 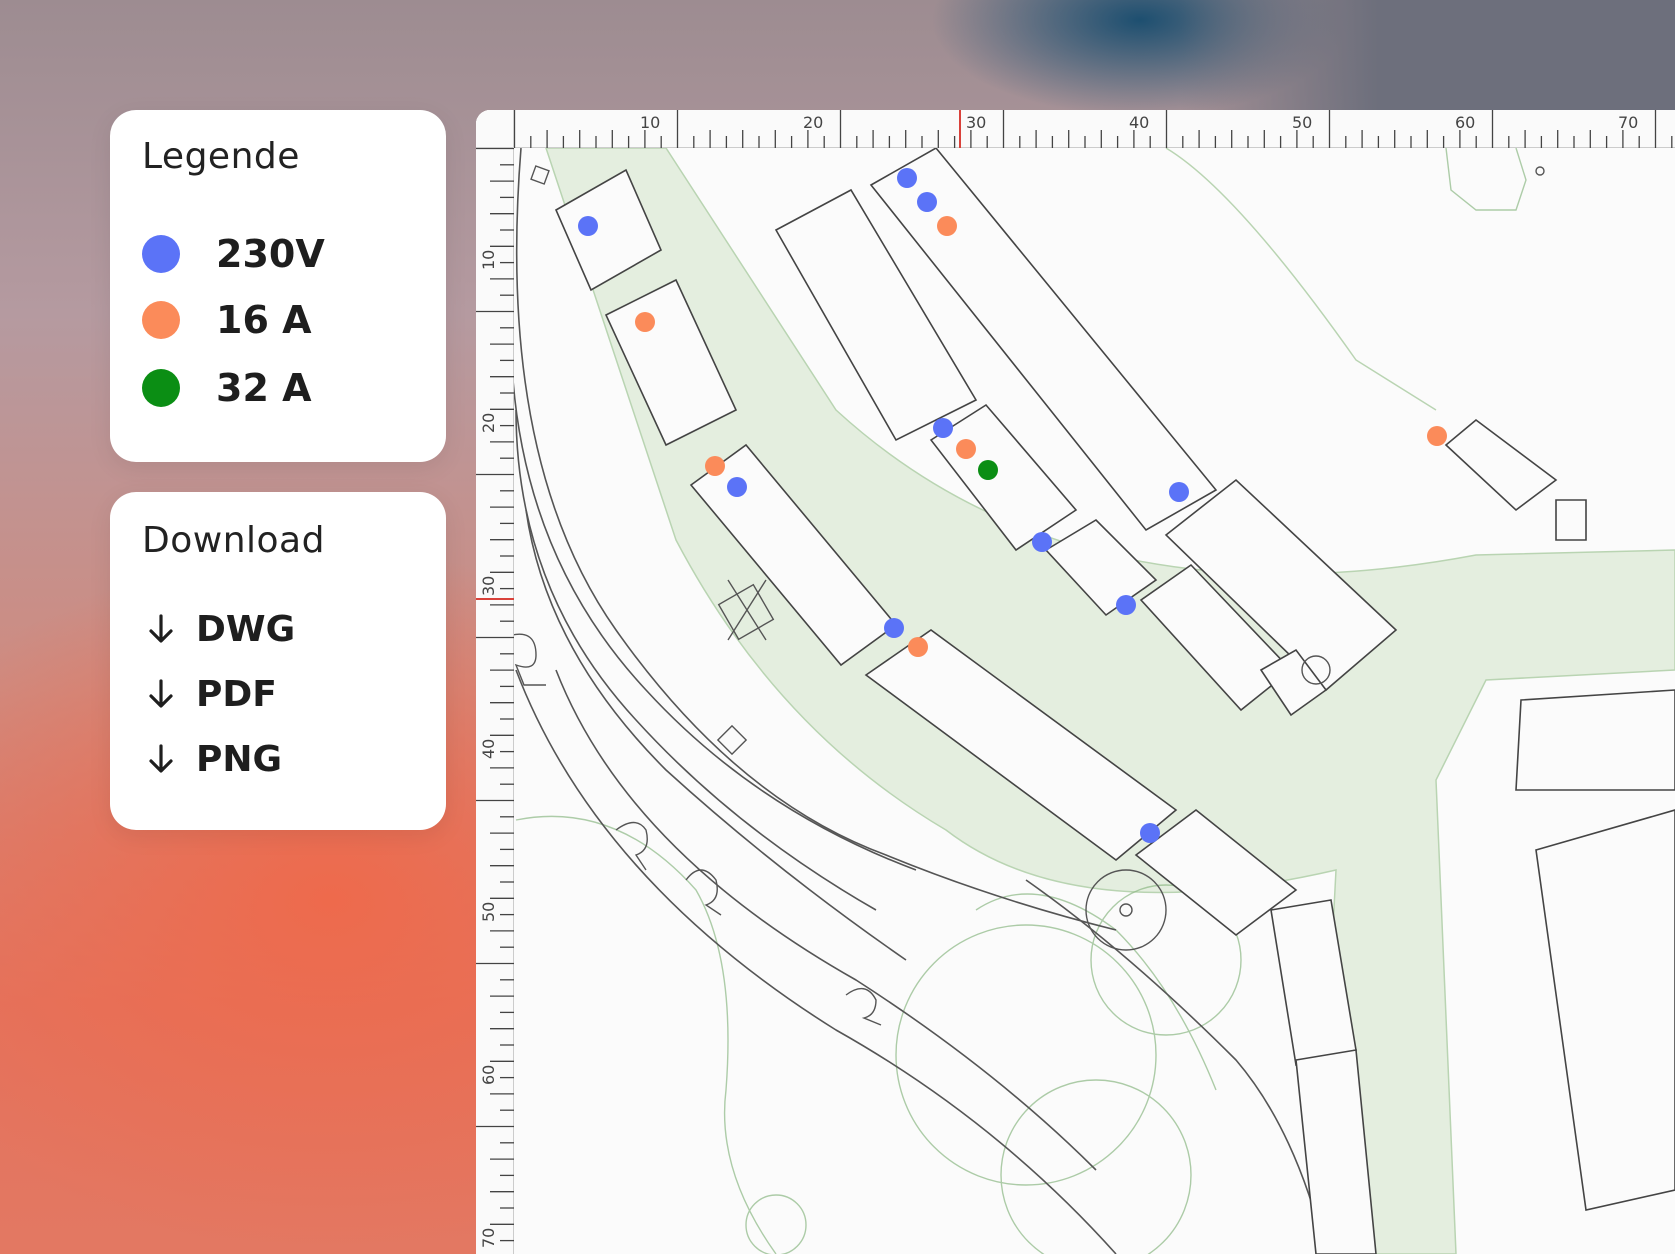 I want to click on download-label: PDF, so click(x=236, y=694).